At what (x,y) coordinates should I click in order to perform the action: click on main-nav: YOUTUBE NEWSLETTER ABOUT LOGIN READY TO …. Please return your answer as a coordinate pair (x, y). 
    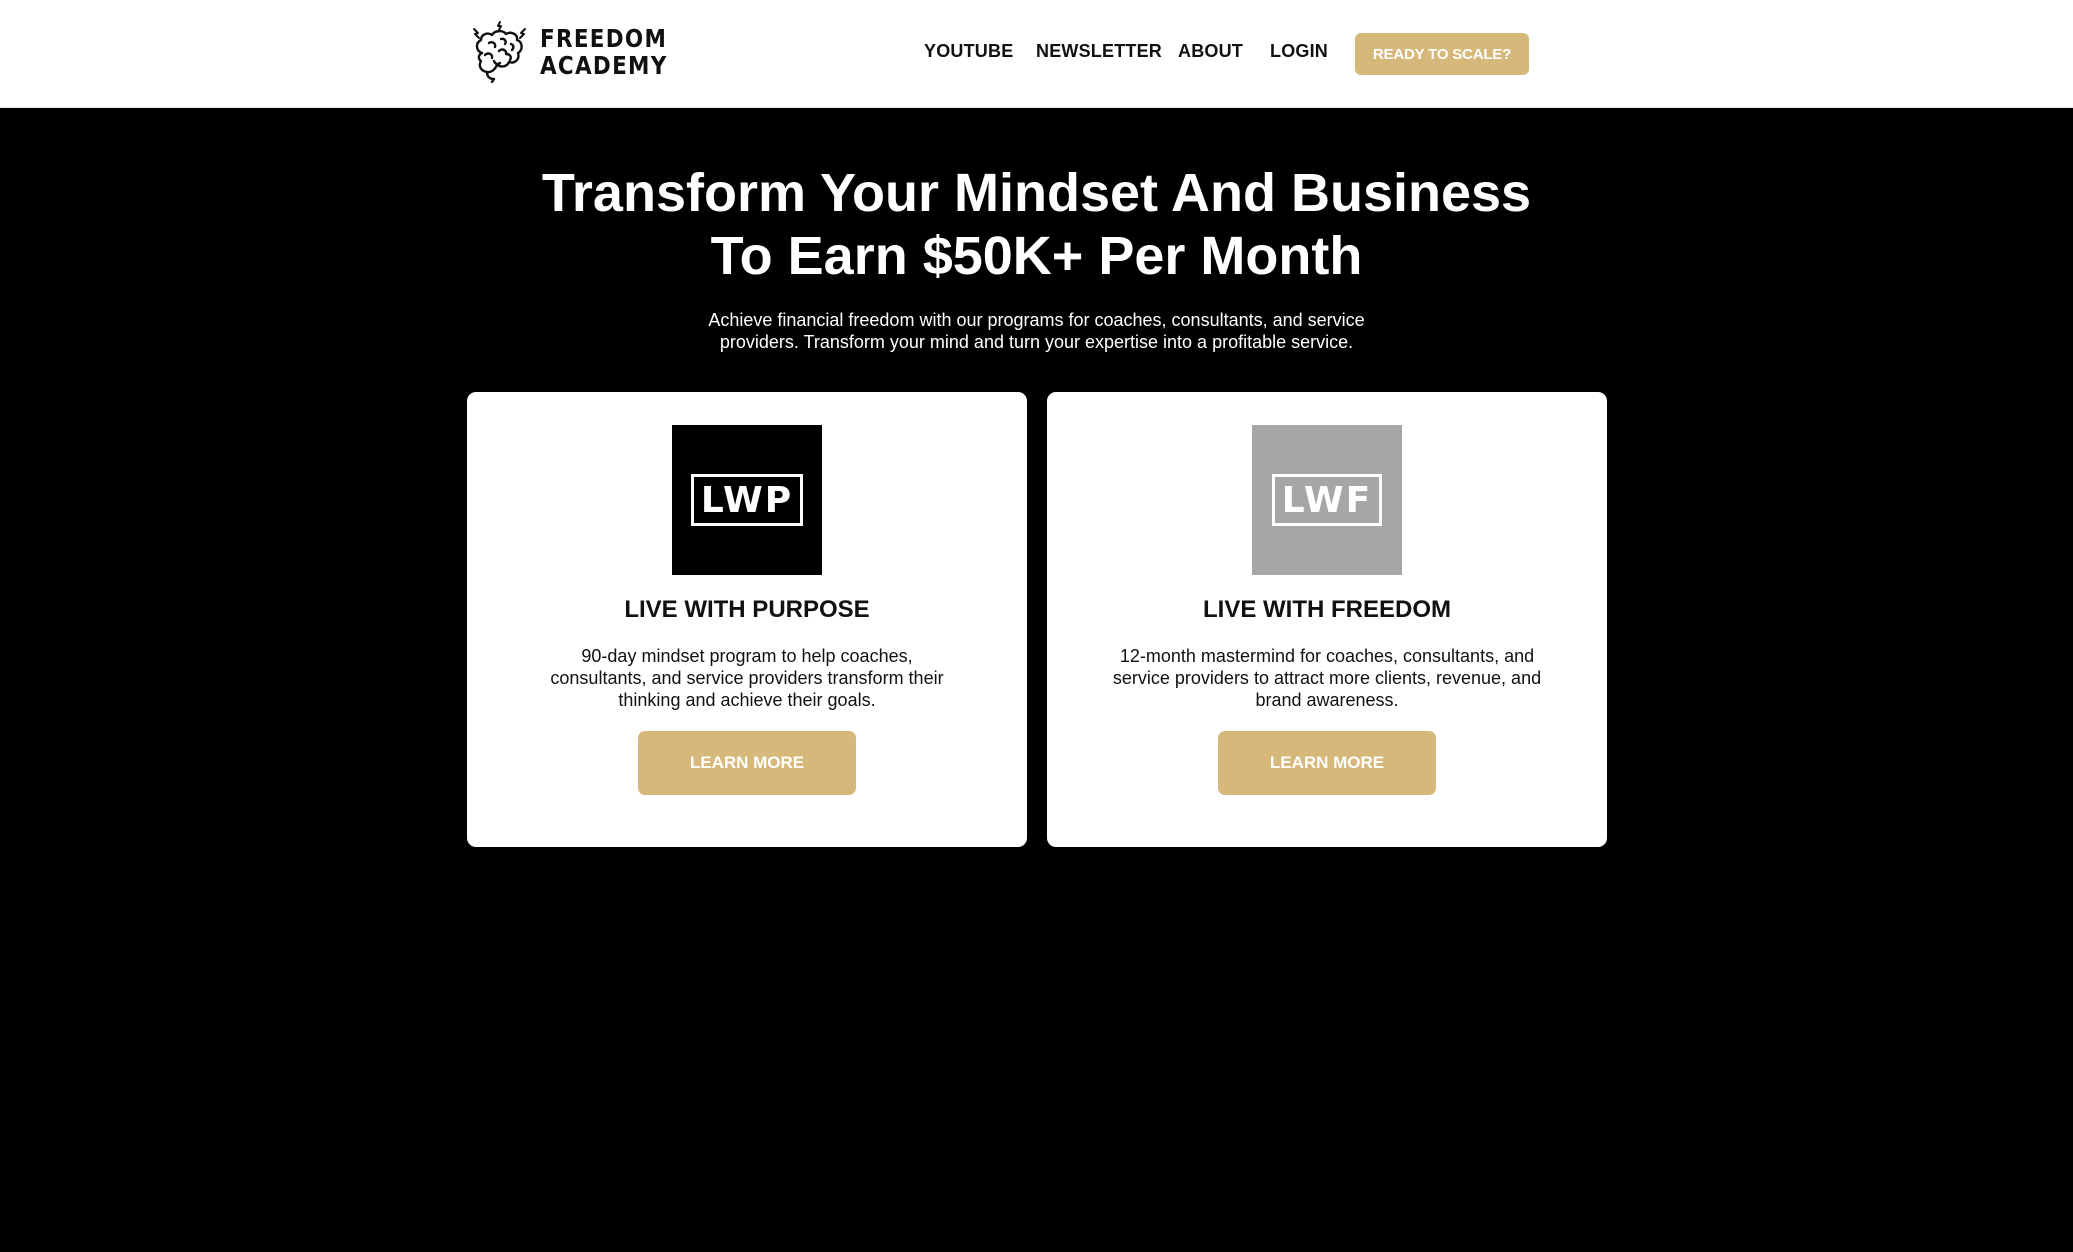
    Looking at the image, I should click on (1036, 54).